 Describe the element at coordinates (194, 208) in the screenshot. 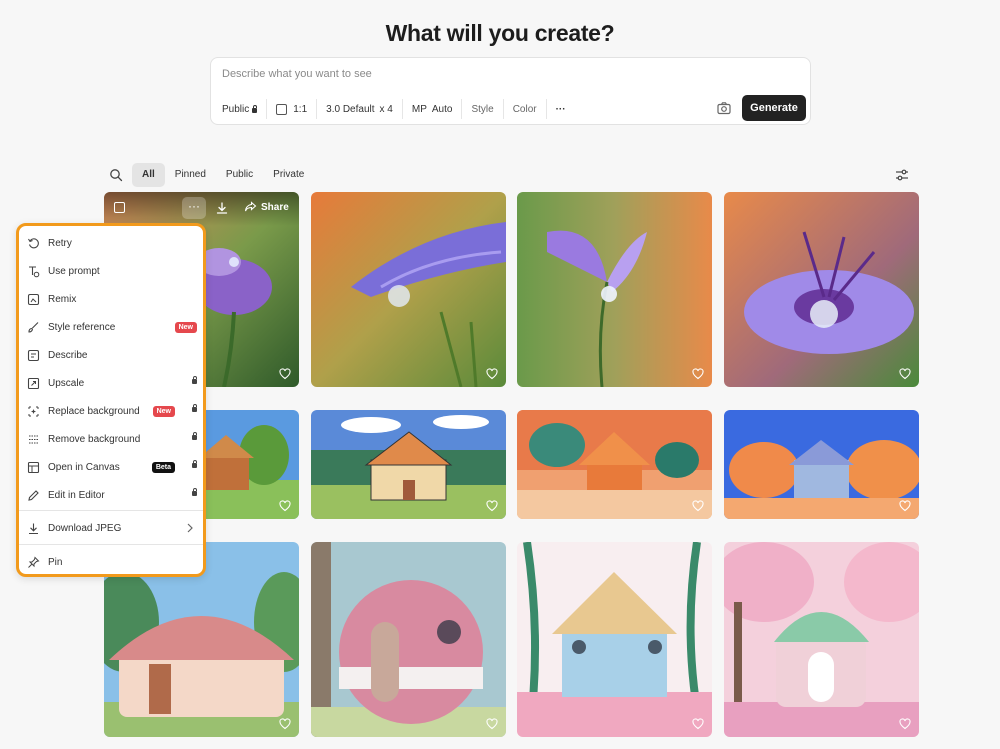

I see `more-button: ···` at that location.